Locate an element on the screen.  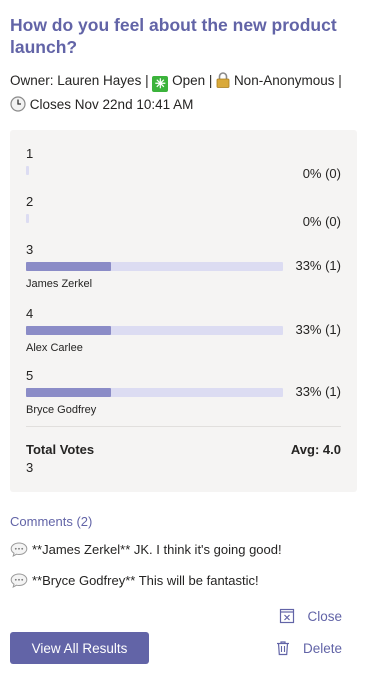
trash-icon is located at coordinates (282, 648).